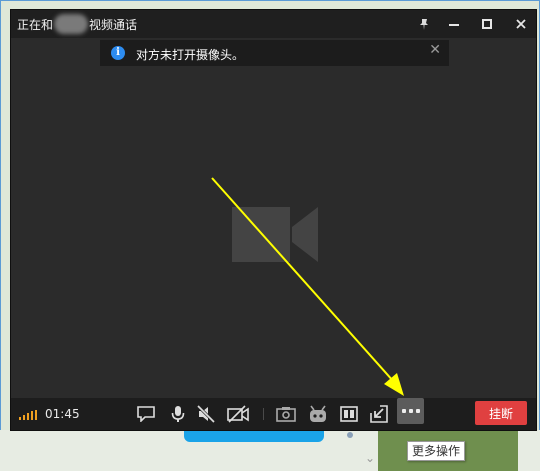 This screenshot has height=471, width=540. I want to click on pin-icon, so click(424, 24).